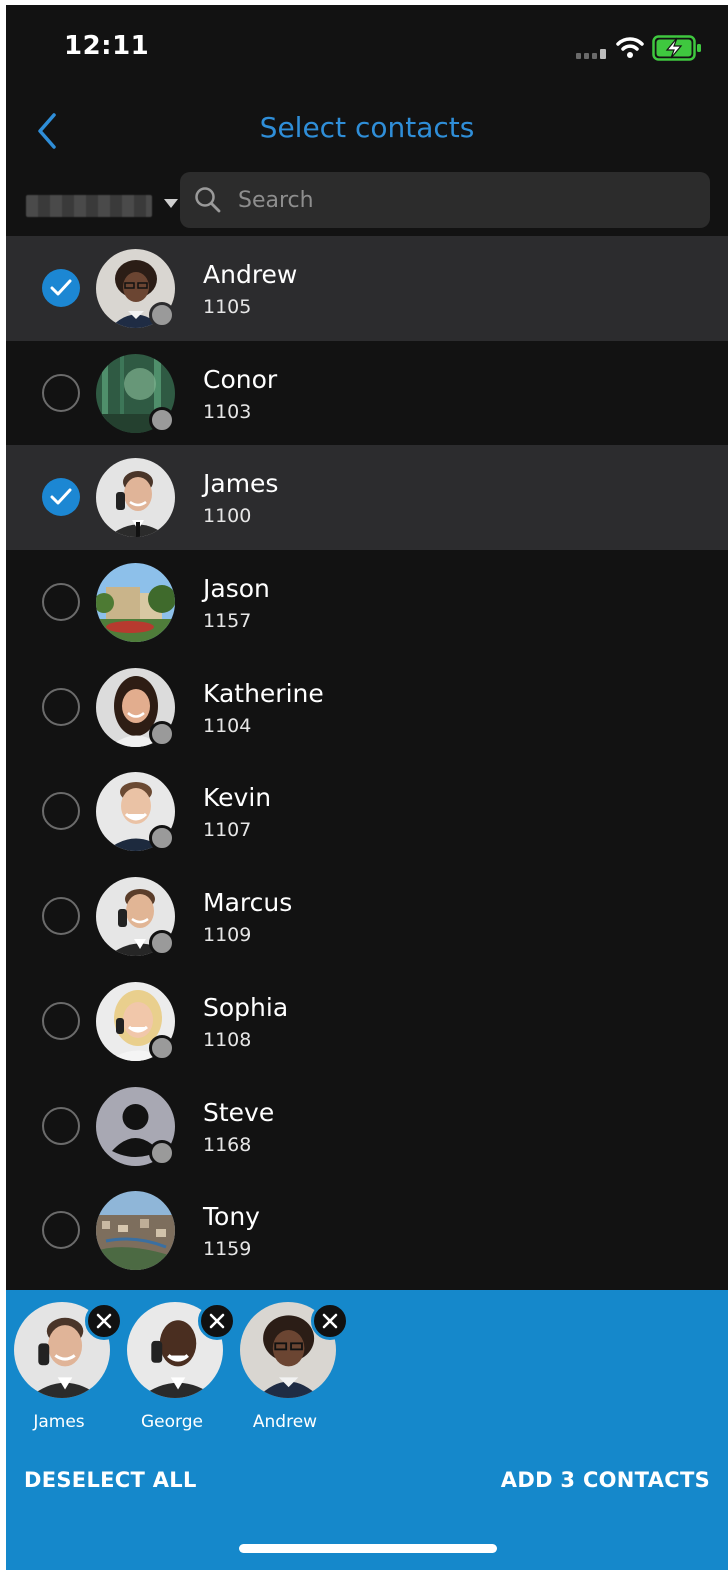  What do you see at coordinates (367, 393) in the screenshot?
I see `contact-row-conor: Conor 1103` at bounding box center [367, 393].